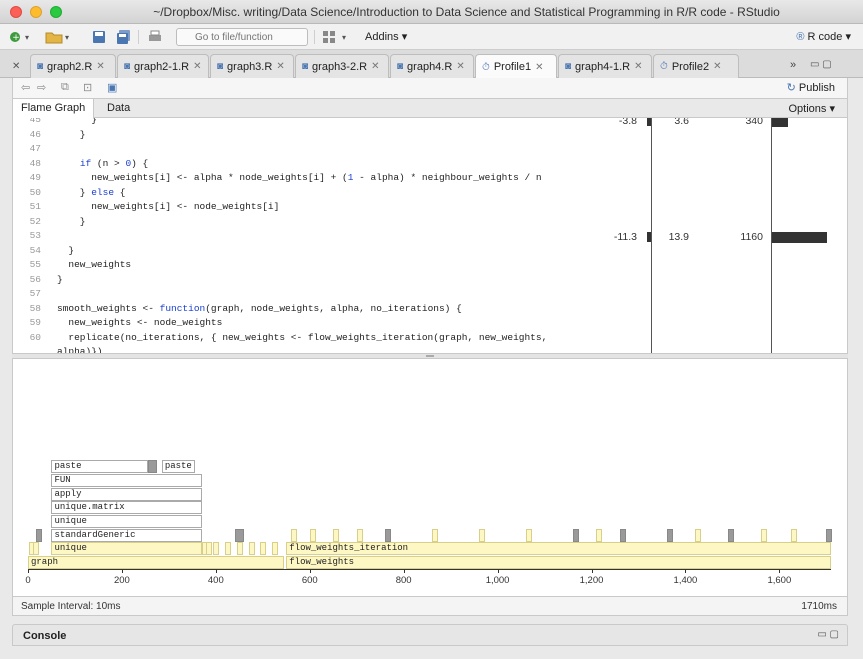 The image size is (863, 659). Describe the element at coordinates (112, 87) in the screenshot. I see `save-profile-icon: ▣` at that location.